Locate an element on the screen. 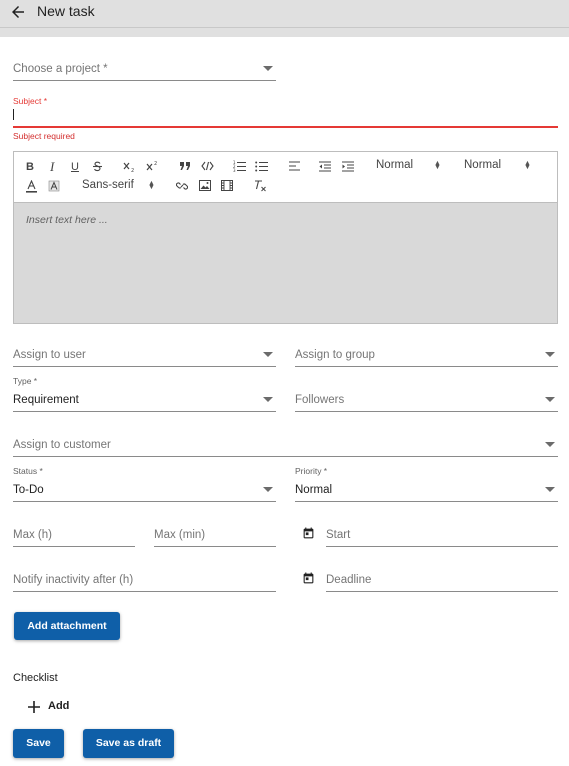 This screenshot has height=766, width=569. assign-customer-placeholder: Assign to customer is located at coordinates (62, 445).